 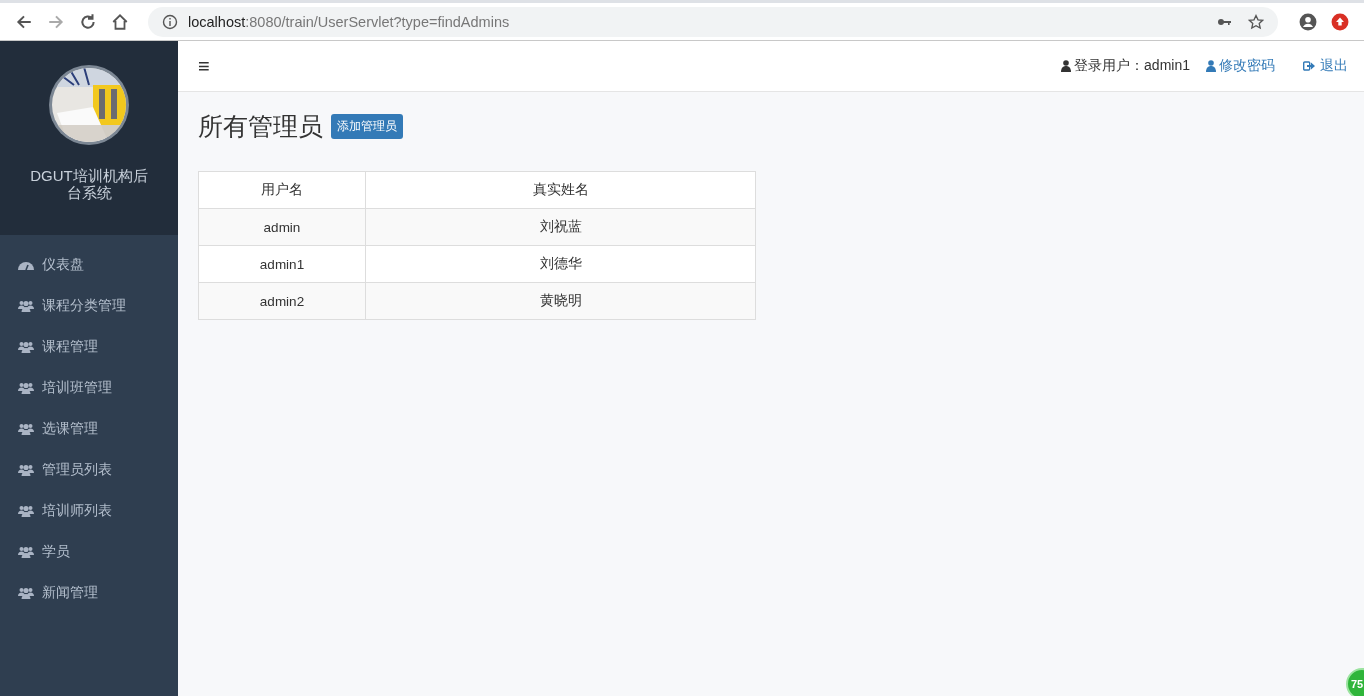 What do you see at coordinates (560, 190) in the screenshot?
I see `column-header: 真实姓名` at bounding box center [560, 190].